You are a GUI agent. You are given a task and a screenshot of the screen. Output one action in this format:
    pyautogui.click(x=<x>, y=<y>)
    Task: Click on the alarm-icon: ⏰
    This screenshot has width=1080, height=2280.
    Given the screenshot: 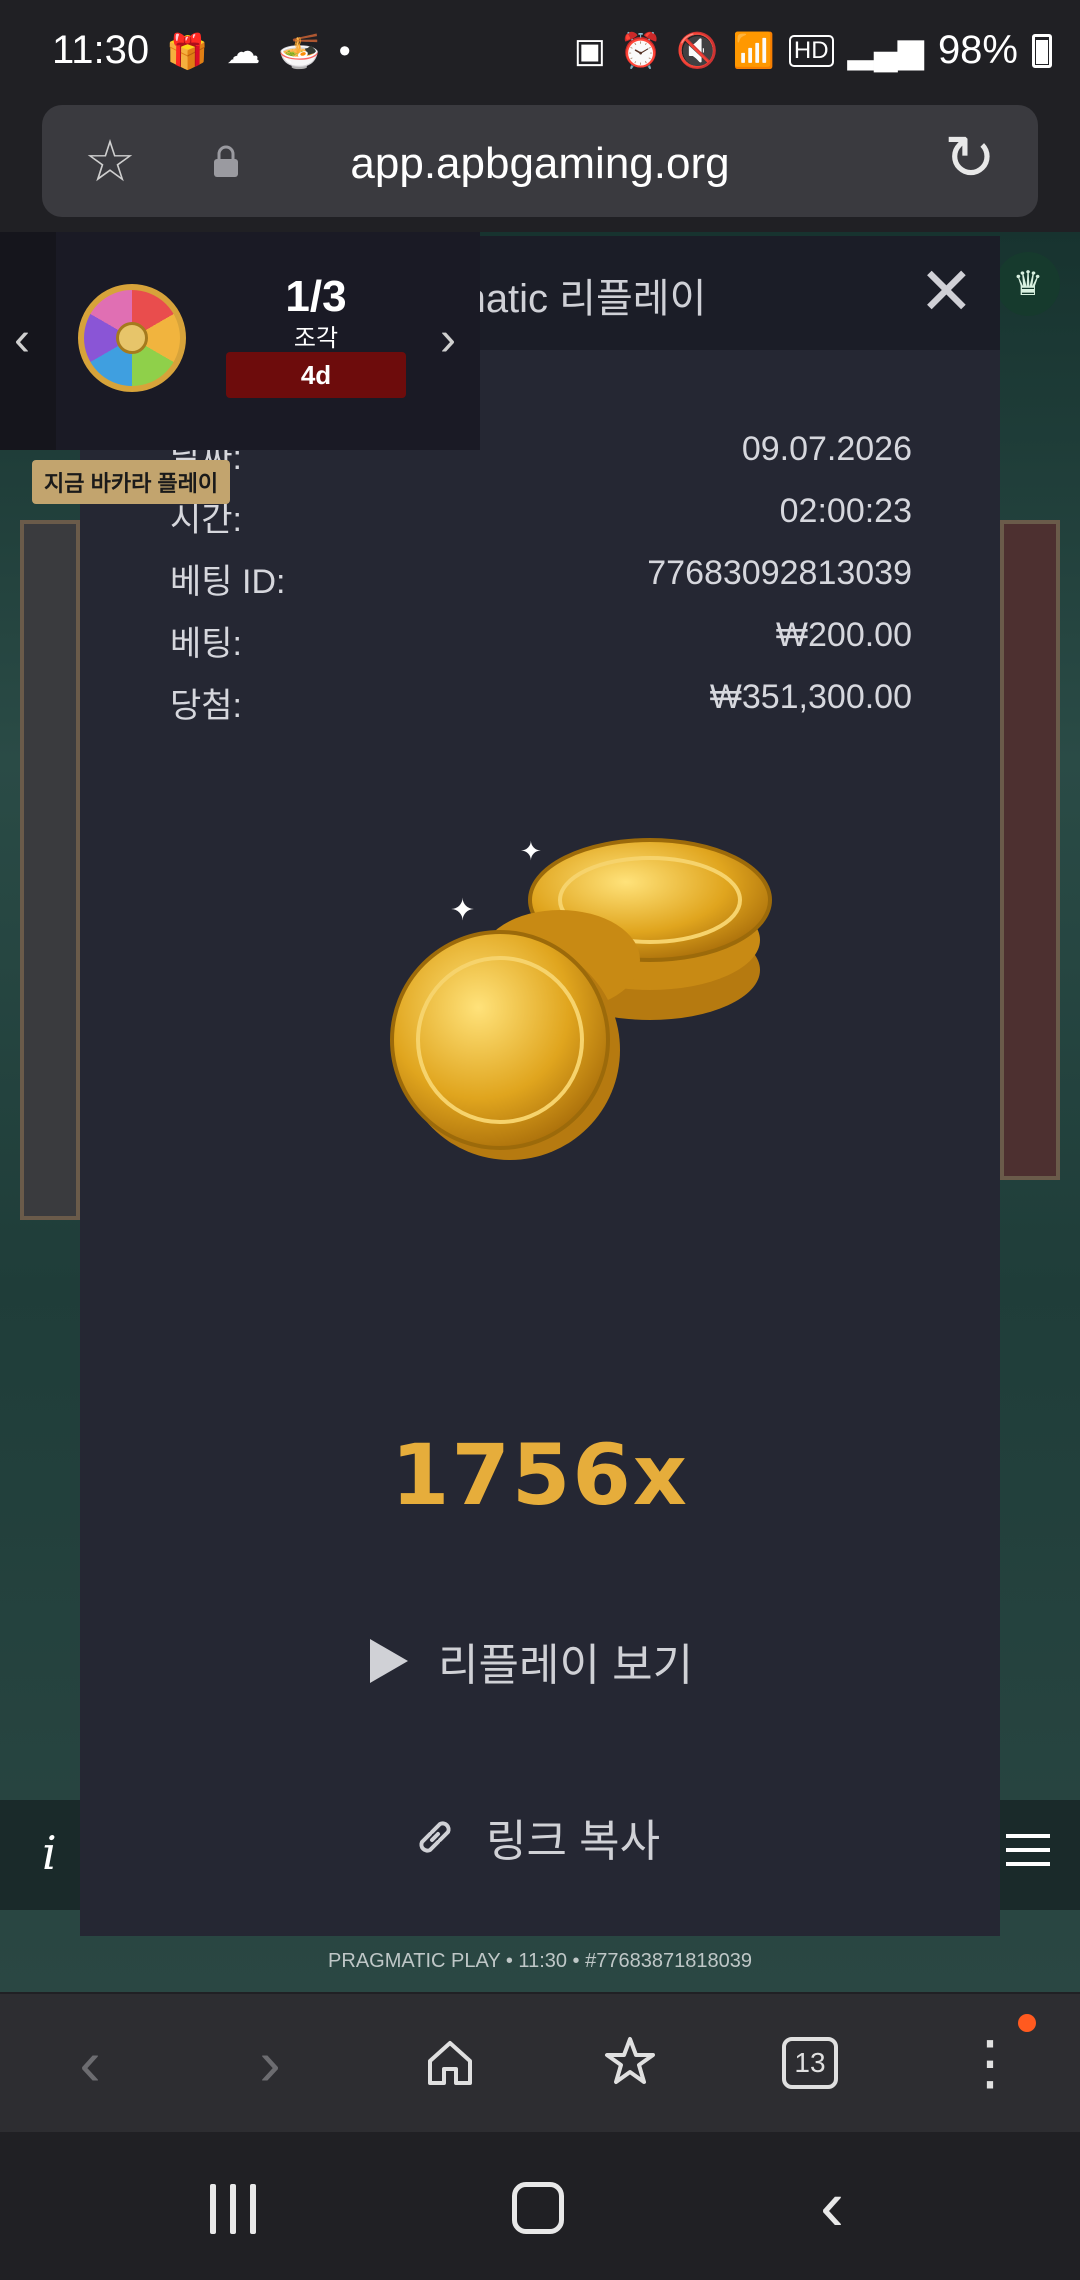 What is the action you would take?
    pyautogui.click(x=641, y=50)
    